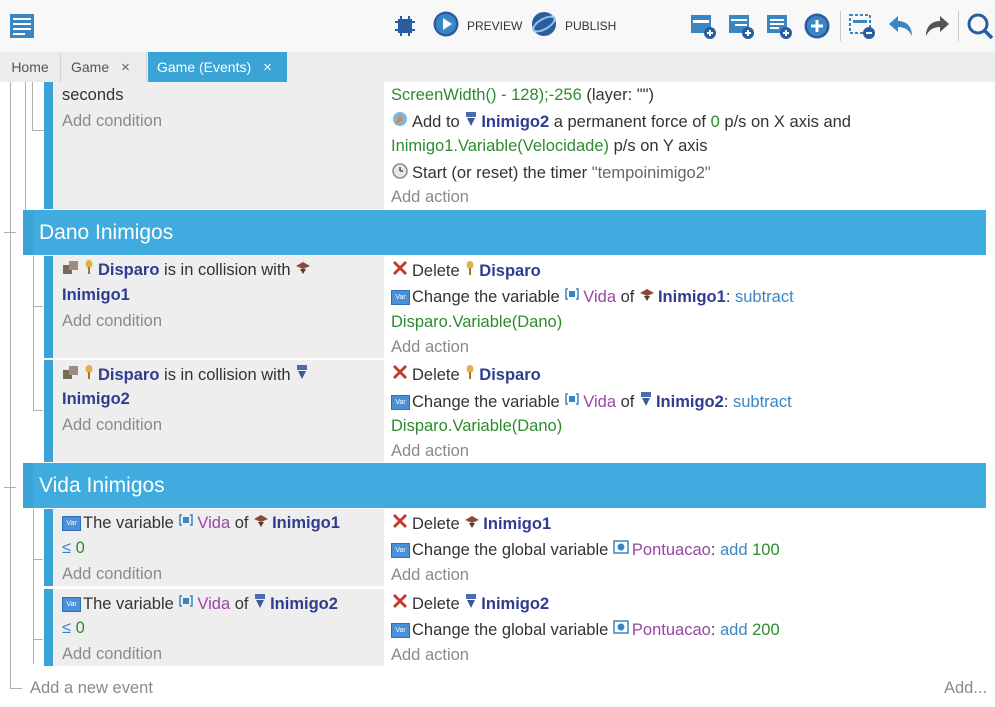  Describe the element at coordinates (91, 688) in the screenshot. I see `add-new-event-link: Add a new event` at that location.